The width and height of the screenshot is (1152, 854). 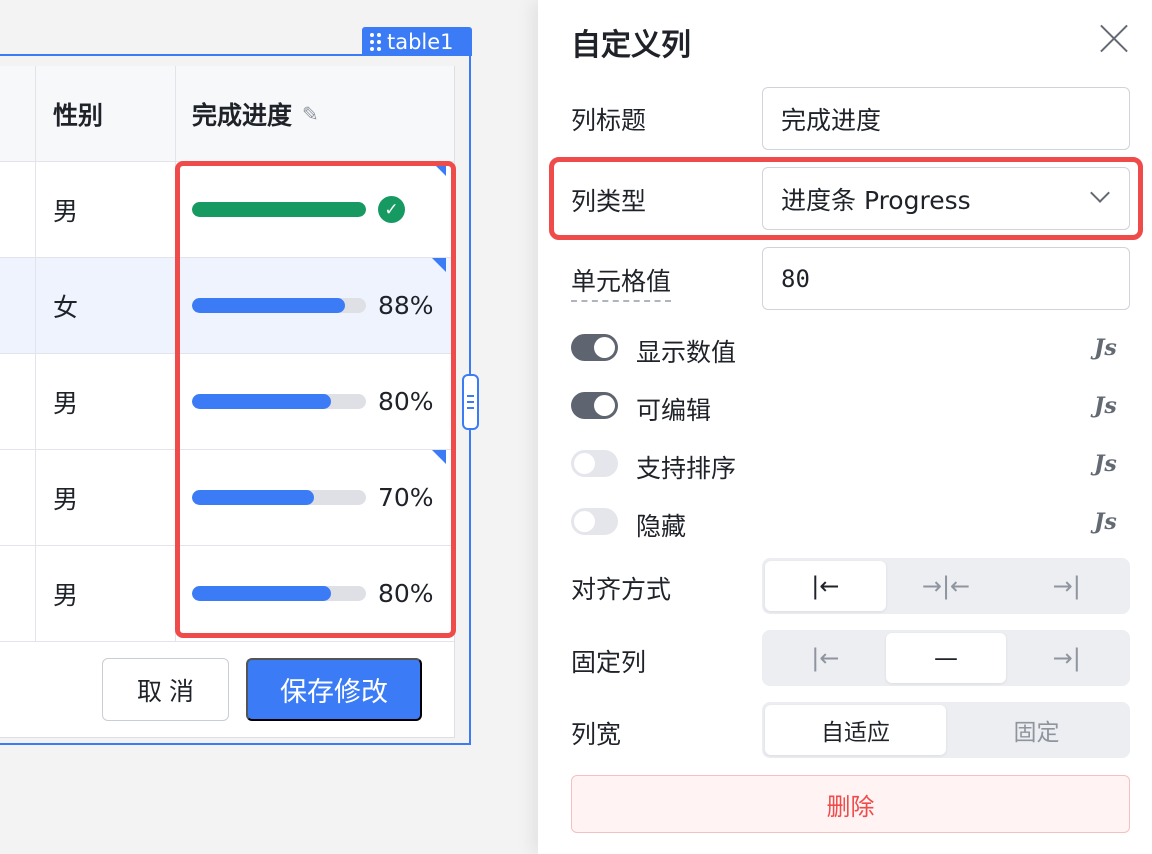 What do you see at coordinates (946, 118) in the screenshot?
I see `column-title-input: 完成进度` at bounding box center [946, 118].